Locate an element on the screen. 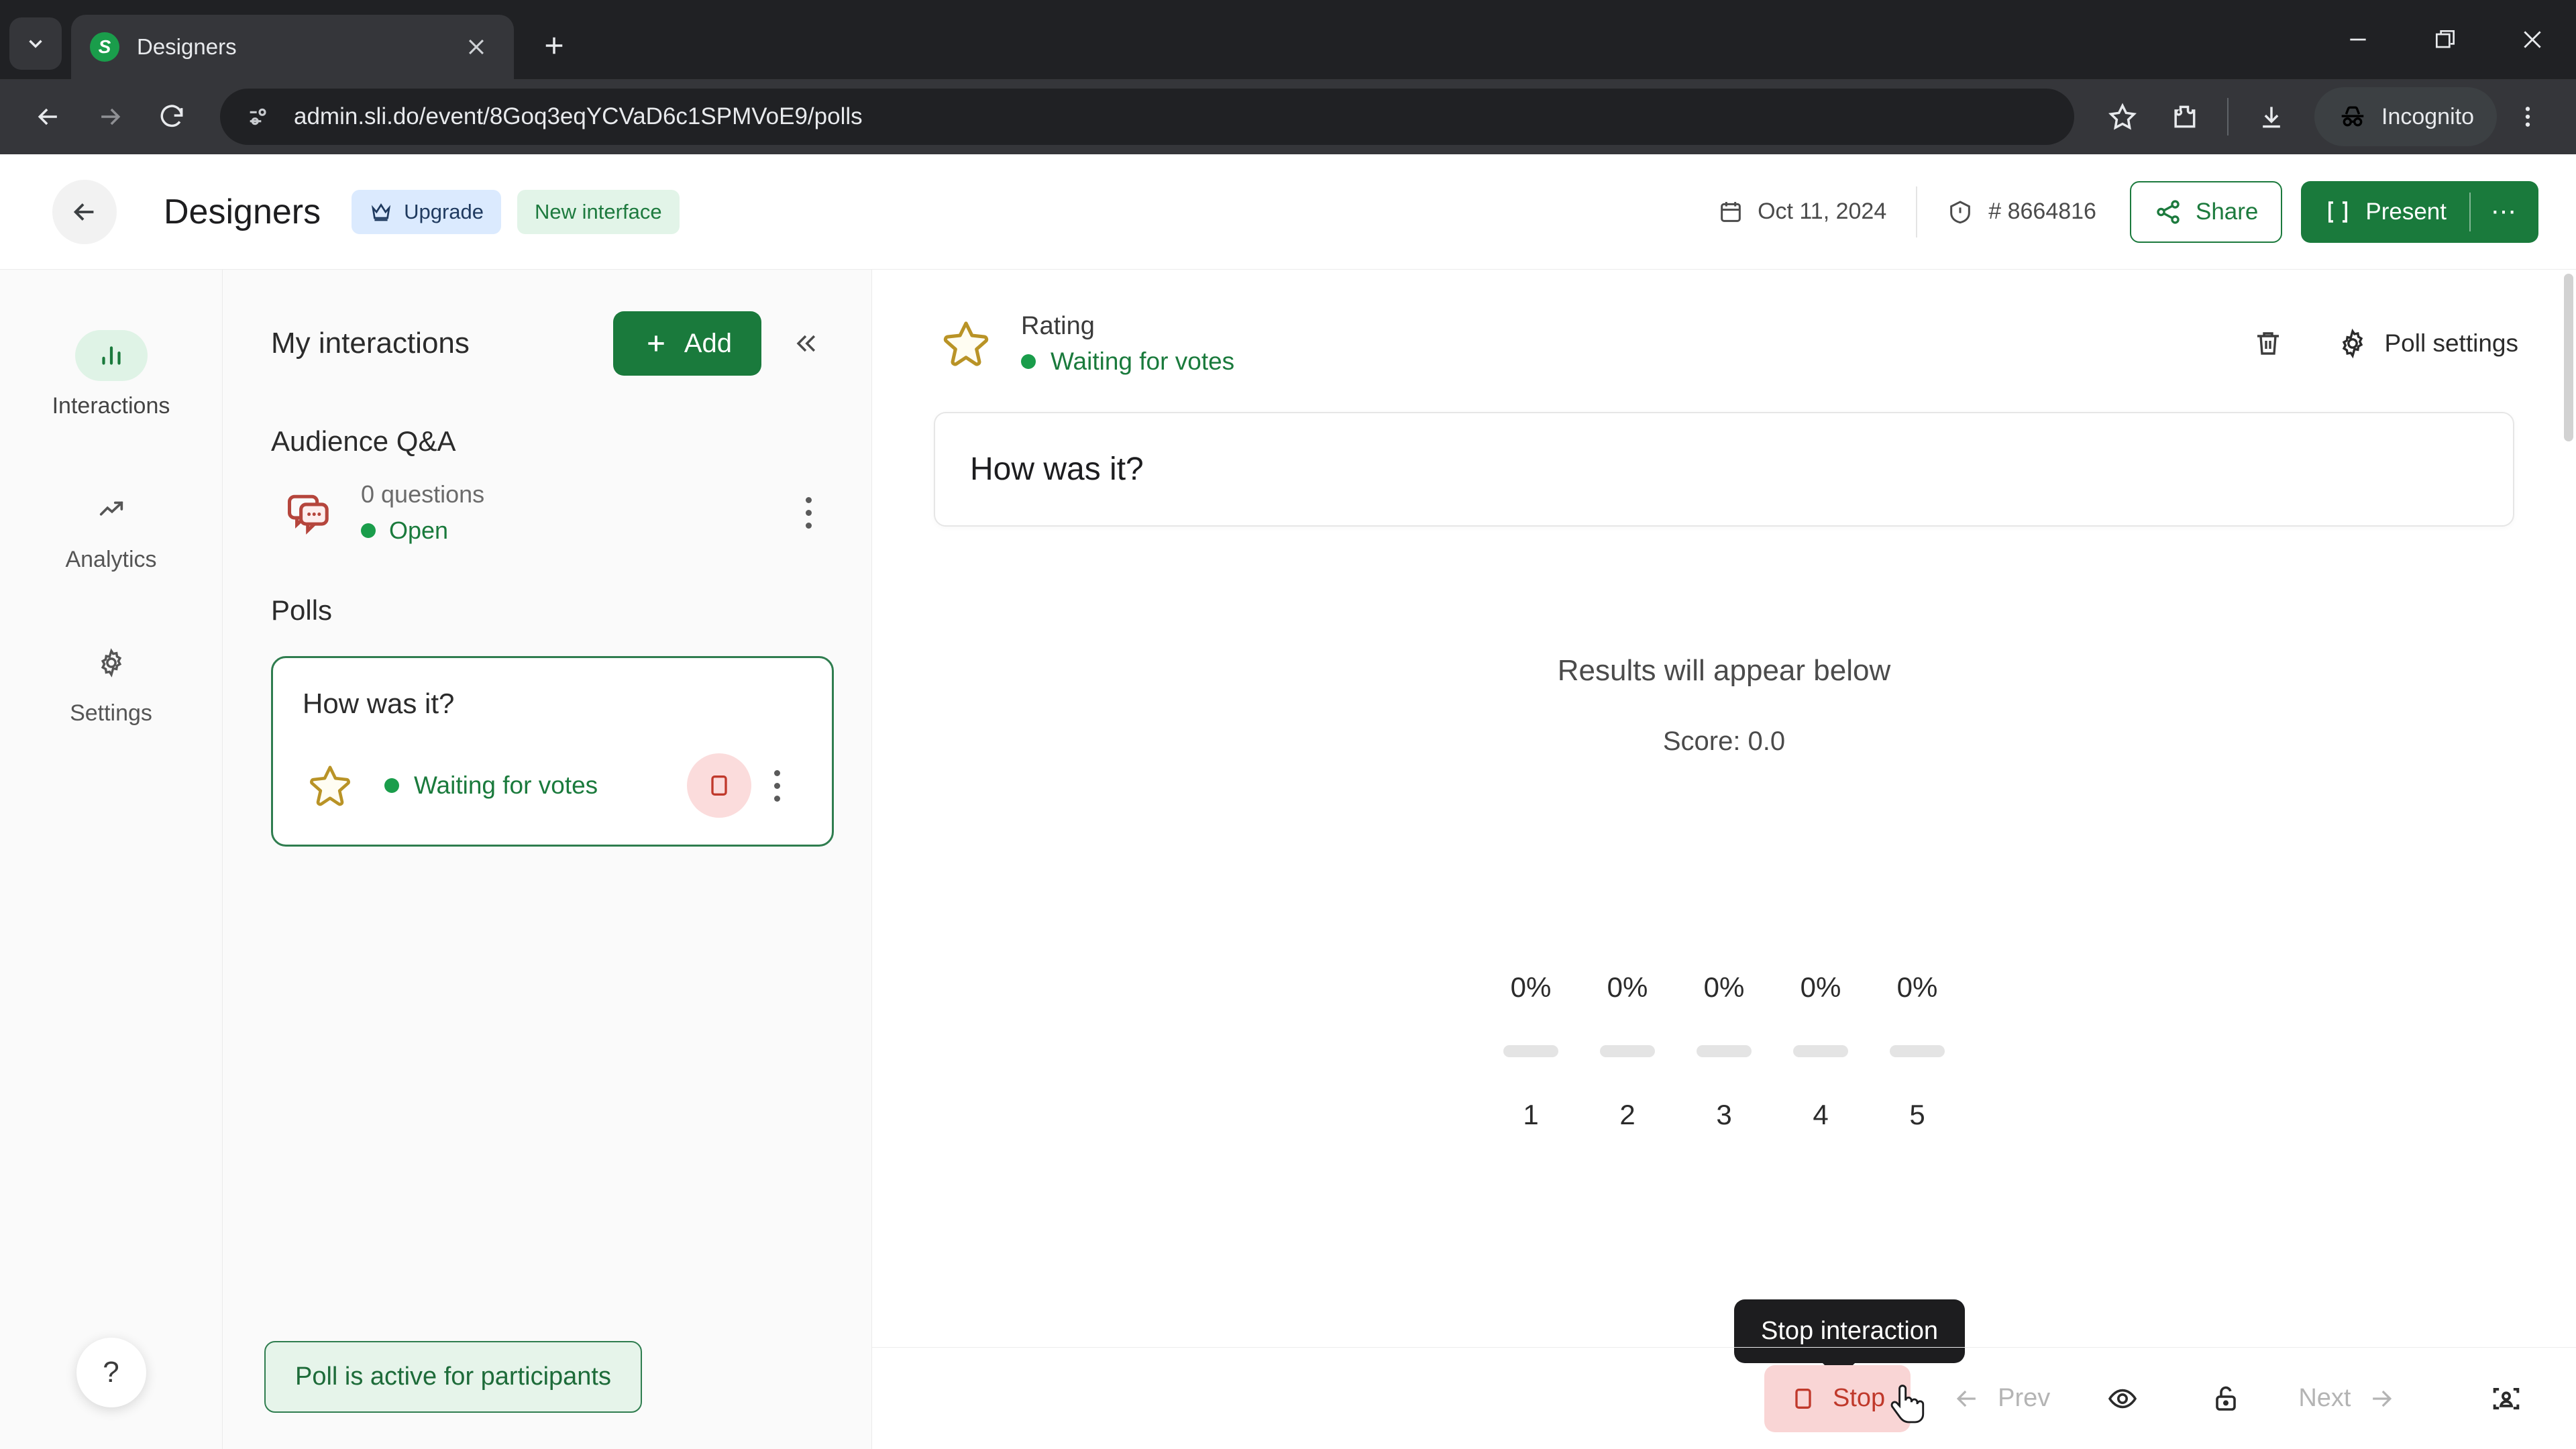 This screenshot has height=1449, width=2576. poll-card-stop-button is located at coordinates (719, 785).